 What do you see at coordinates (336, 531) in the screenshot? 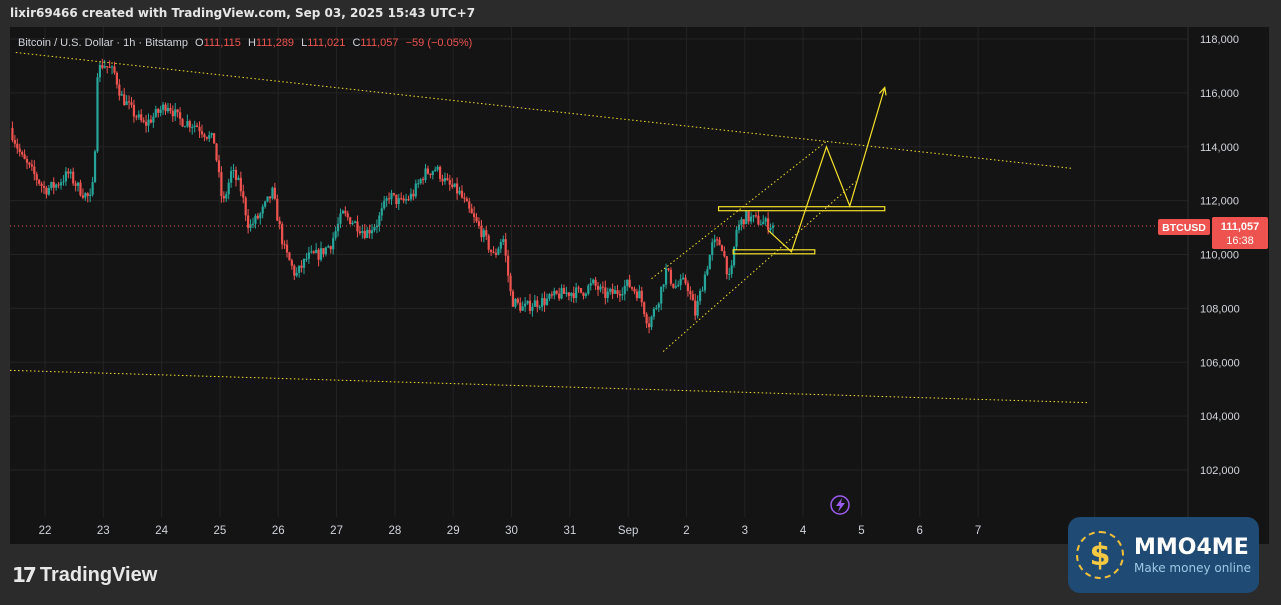
I see `x-tick-label: 27` at bounding box center [336, 531].